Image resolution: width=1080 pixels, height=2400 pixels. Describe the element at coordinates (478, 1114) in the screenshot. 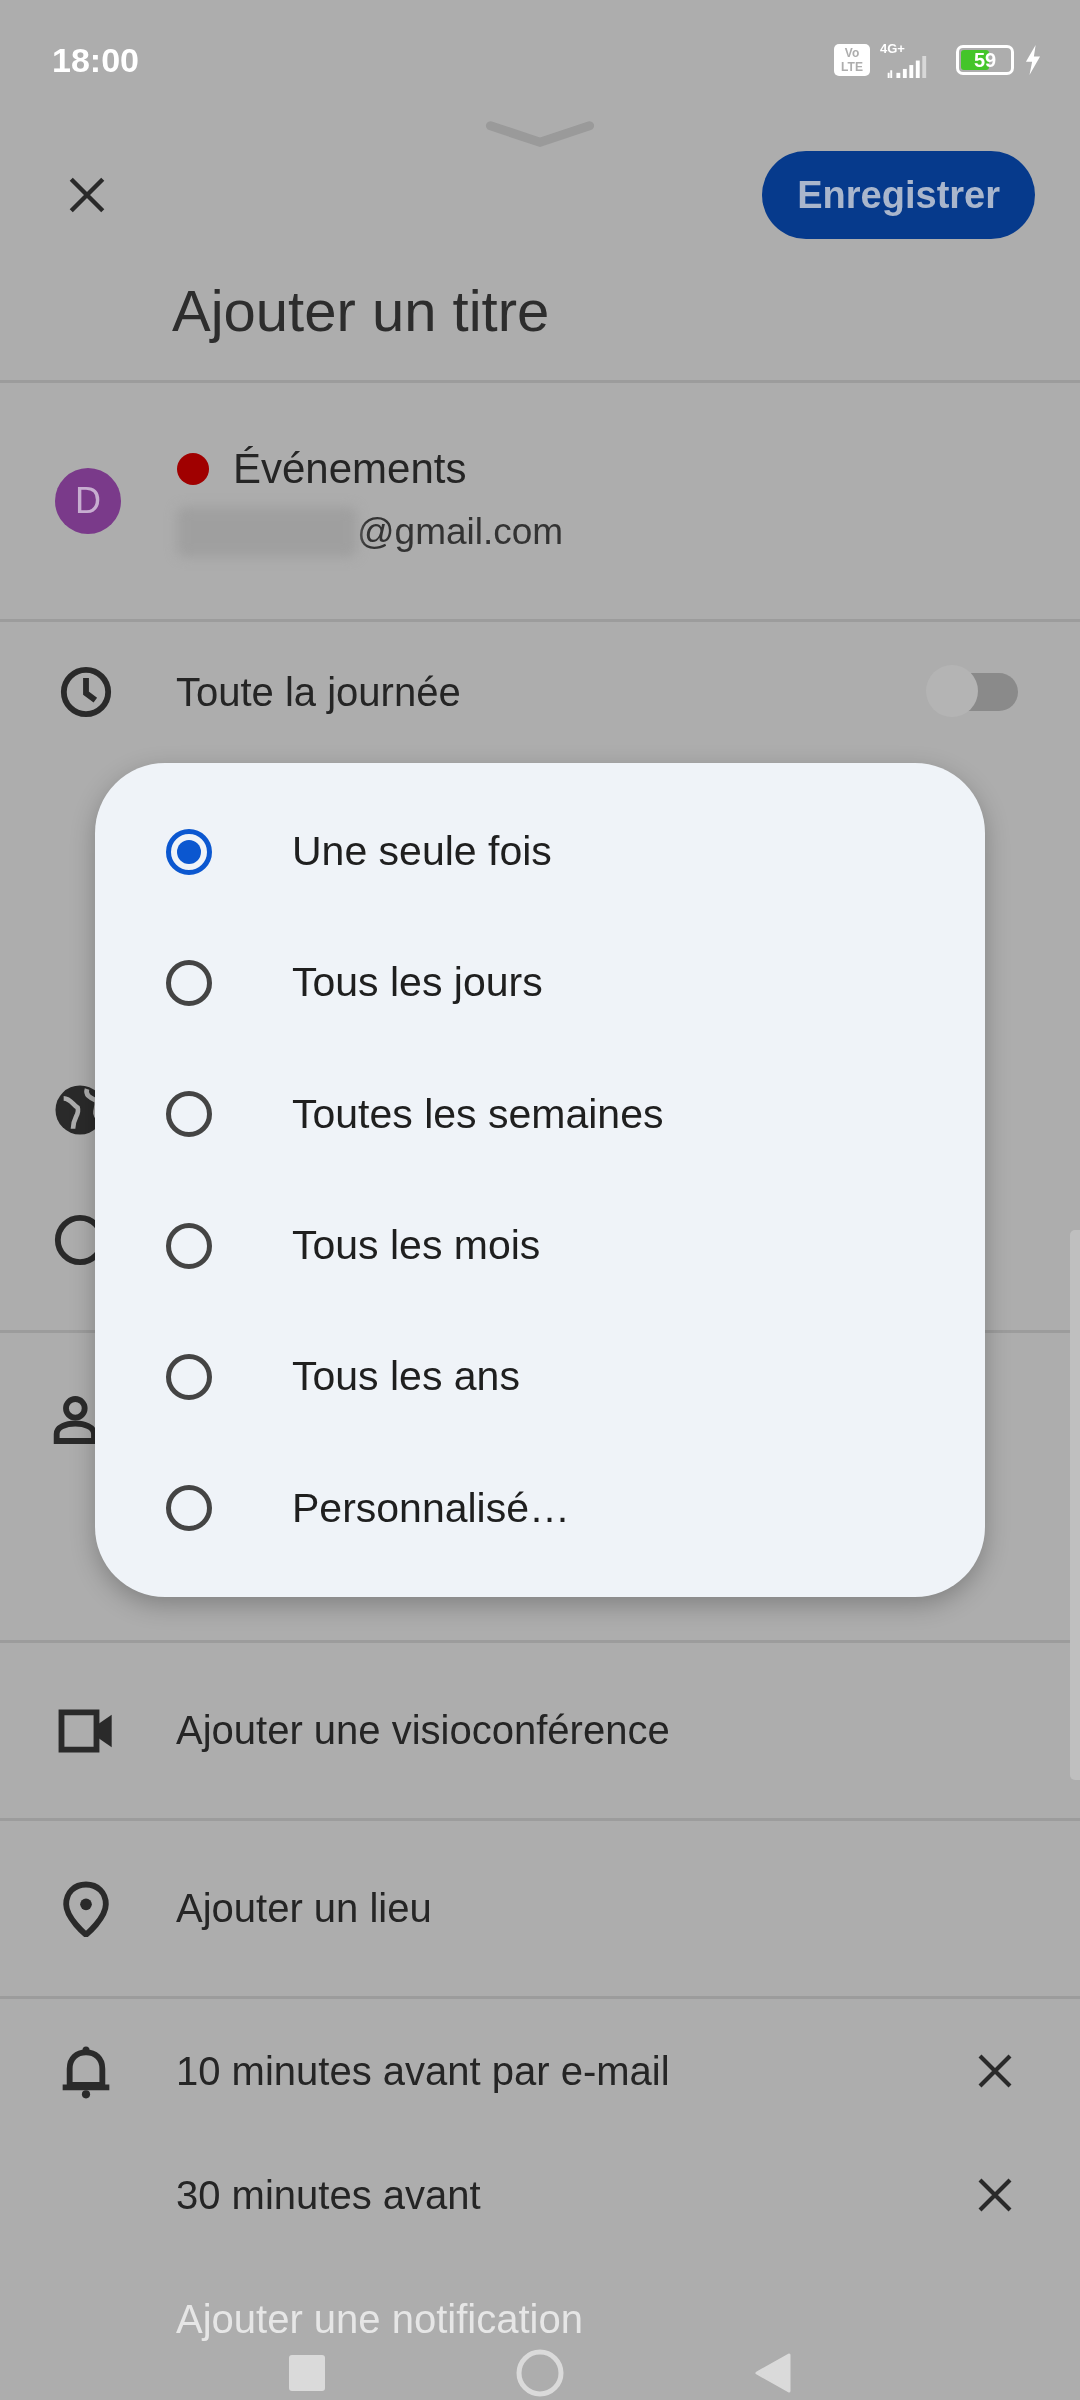

I see `option-label: Toutes les semaines` at that location.